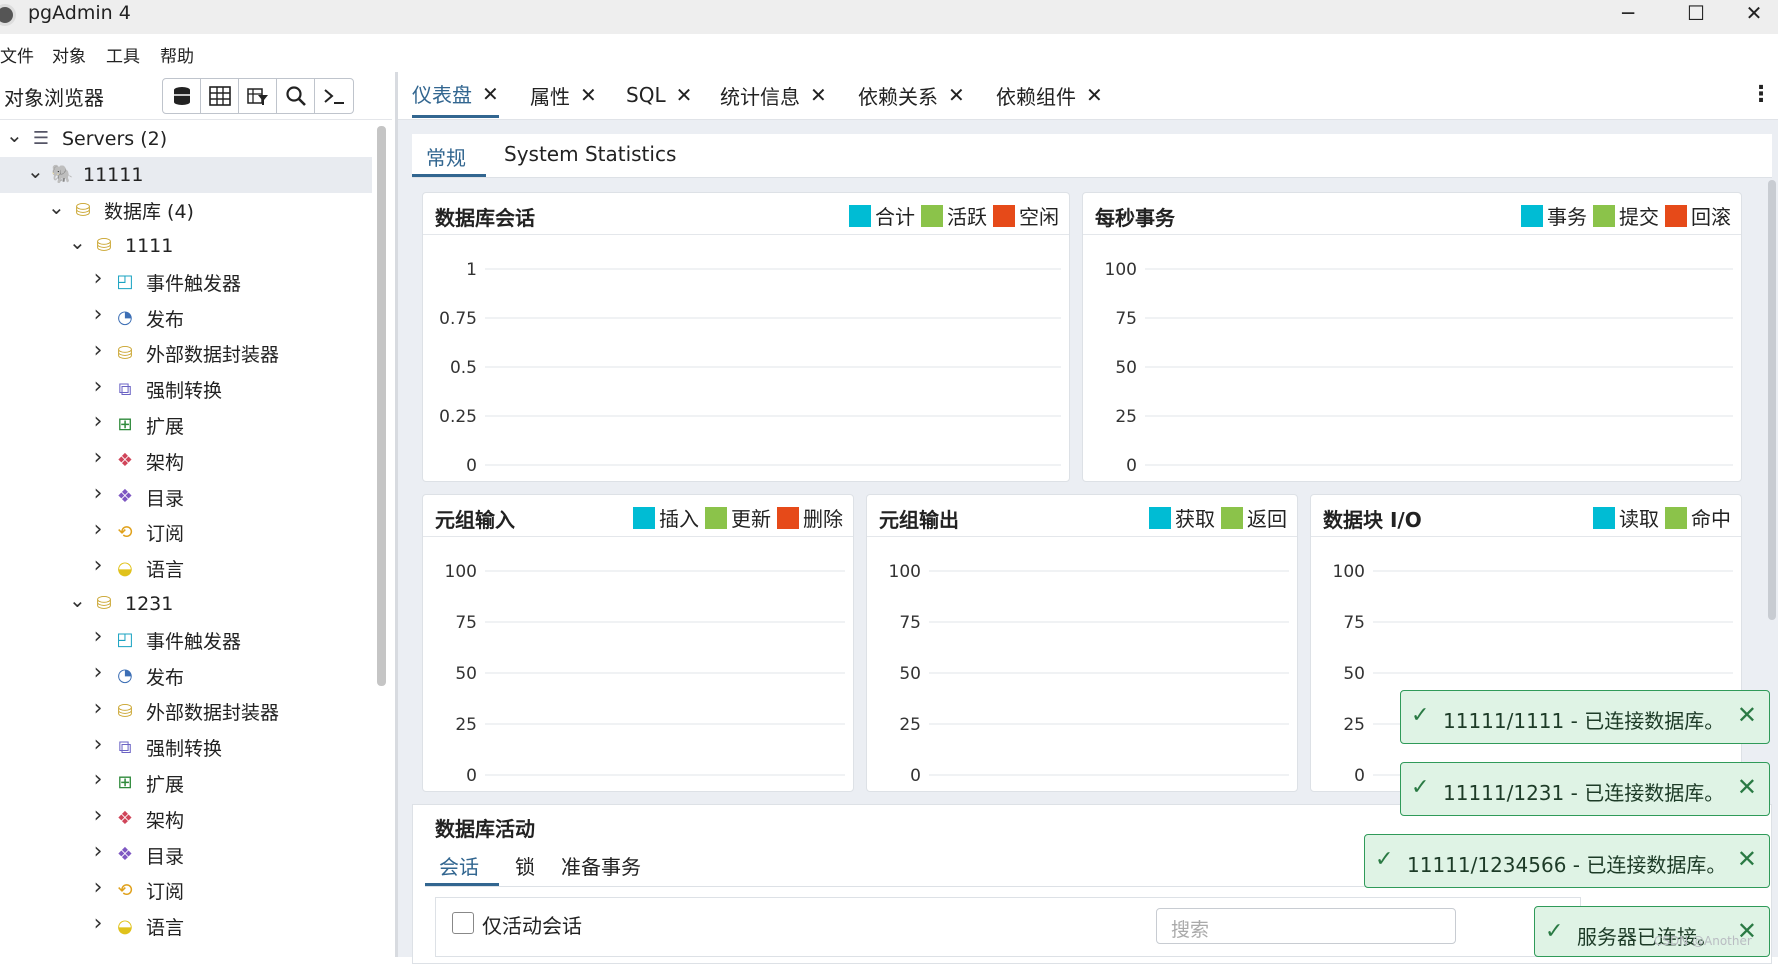  I want to click on filtered-rows-button, so click(258, 96).